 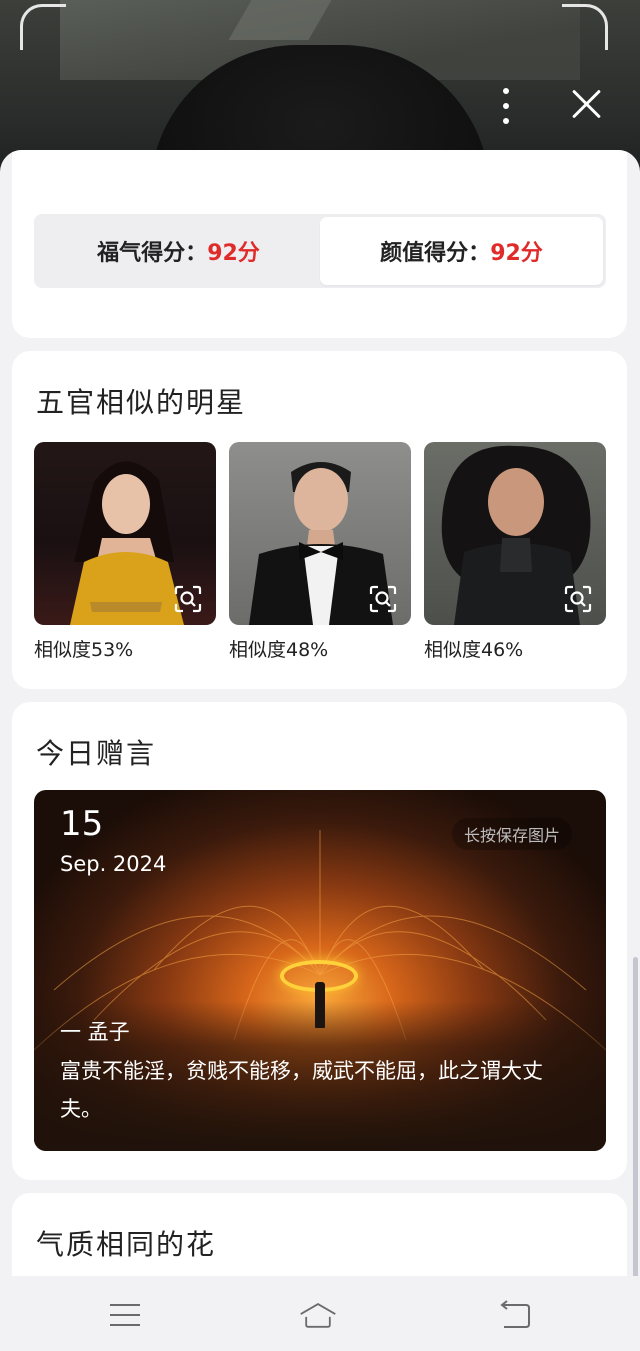 I want to click on quote-author: 一 孟子, so click(x=95, y=1032).